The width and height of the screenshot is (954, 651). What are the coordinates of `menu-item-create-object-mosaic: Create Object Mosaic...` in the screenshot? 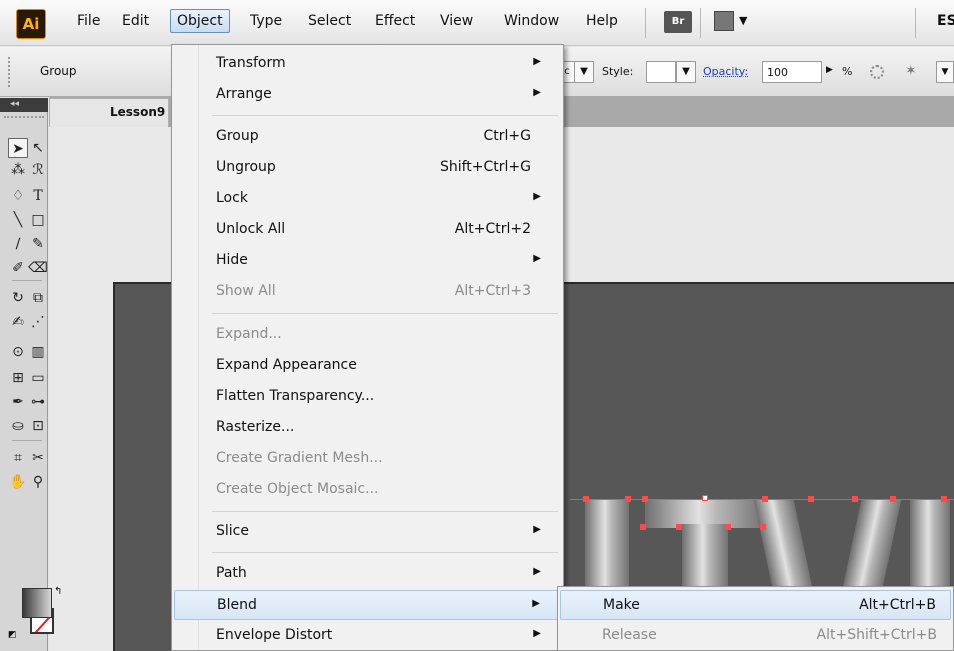 It's located at (367, 490).